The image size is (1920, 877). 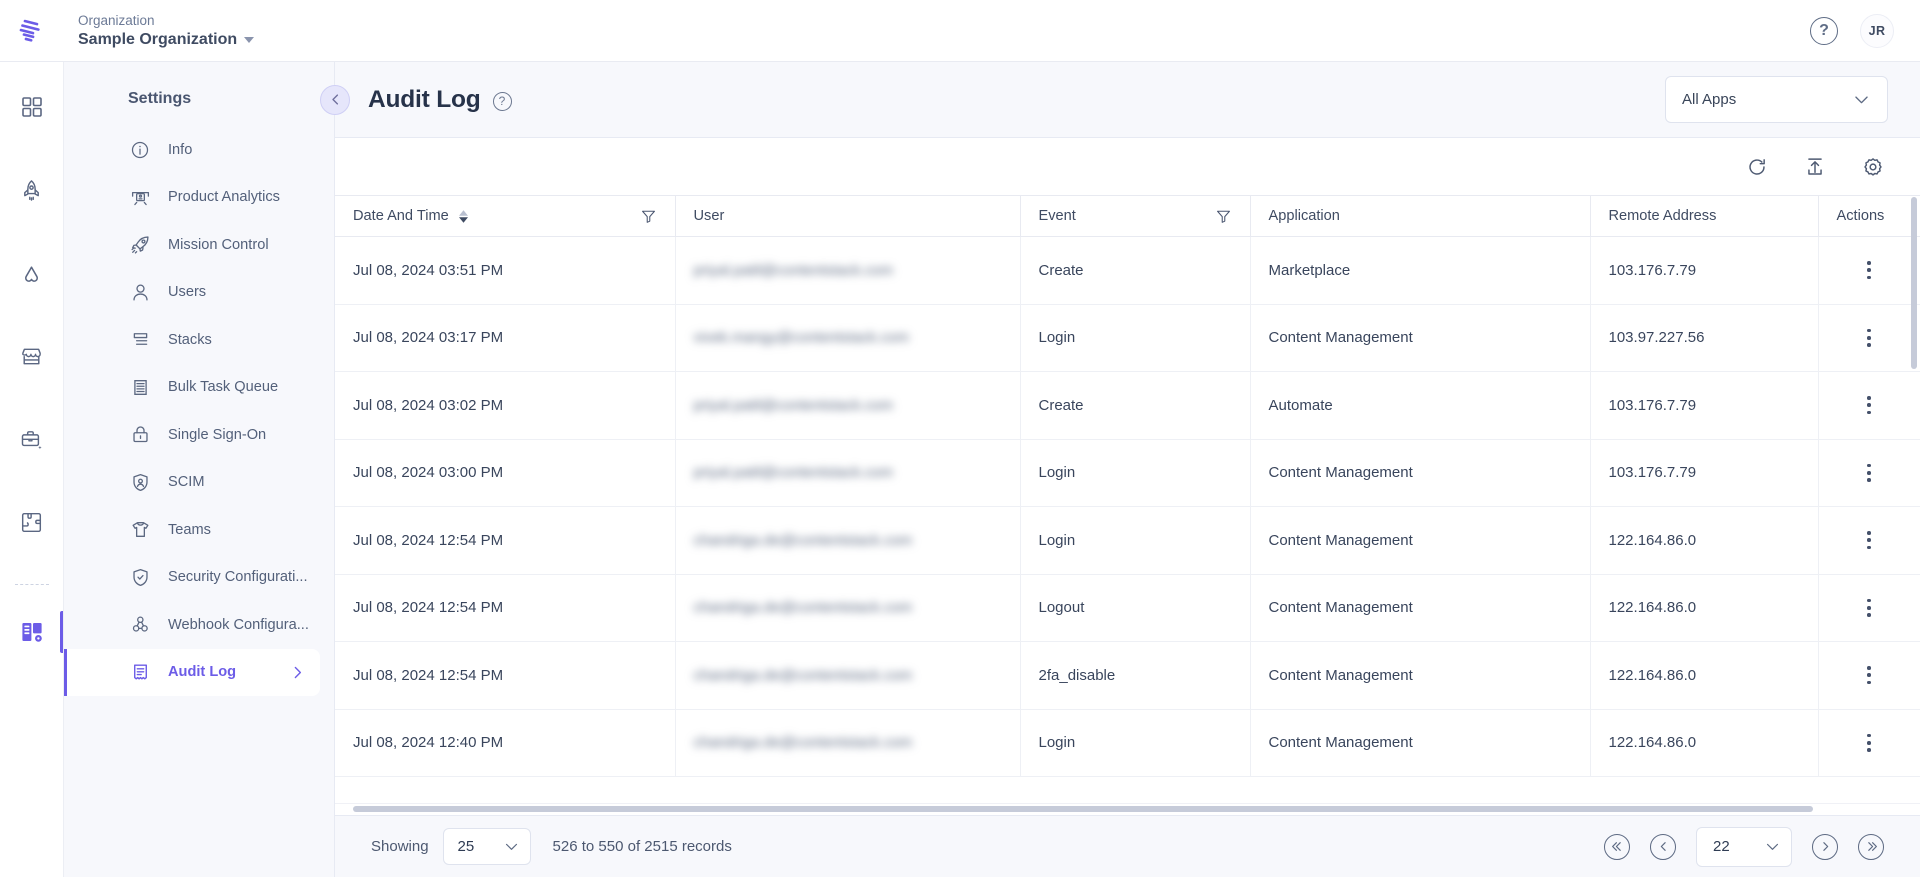 I want to click on sidebar-item-scim: SCIM, so click(x=199, y=483).